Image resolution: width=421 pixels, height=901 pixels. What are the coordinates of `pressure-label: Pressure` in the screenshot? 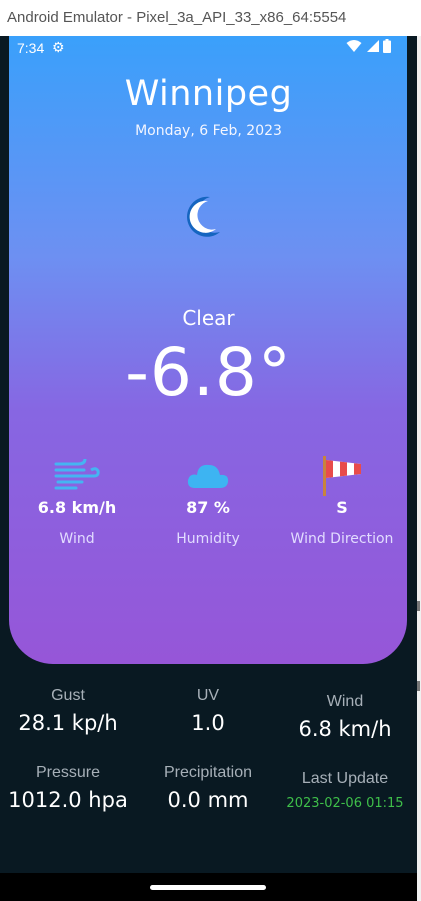 It's located at (68, 772).